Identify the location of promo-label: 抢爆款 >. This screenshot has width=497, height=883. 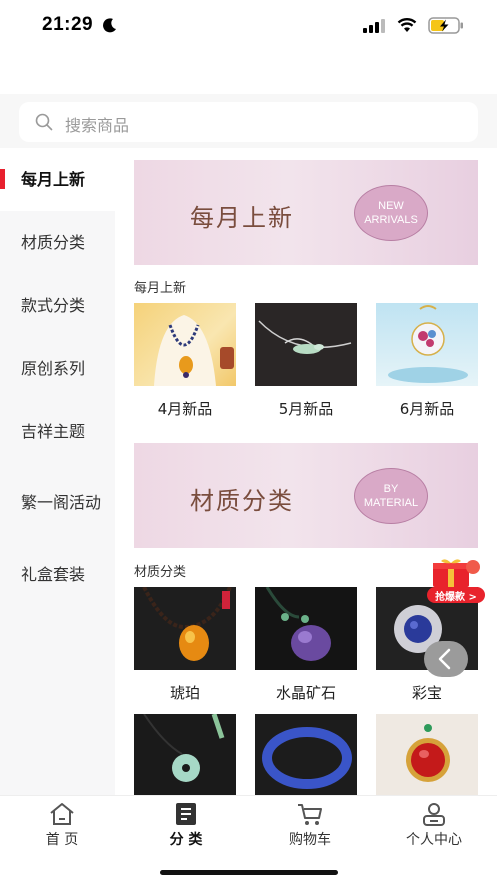
(456, 597).